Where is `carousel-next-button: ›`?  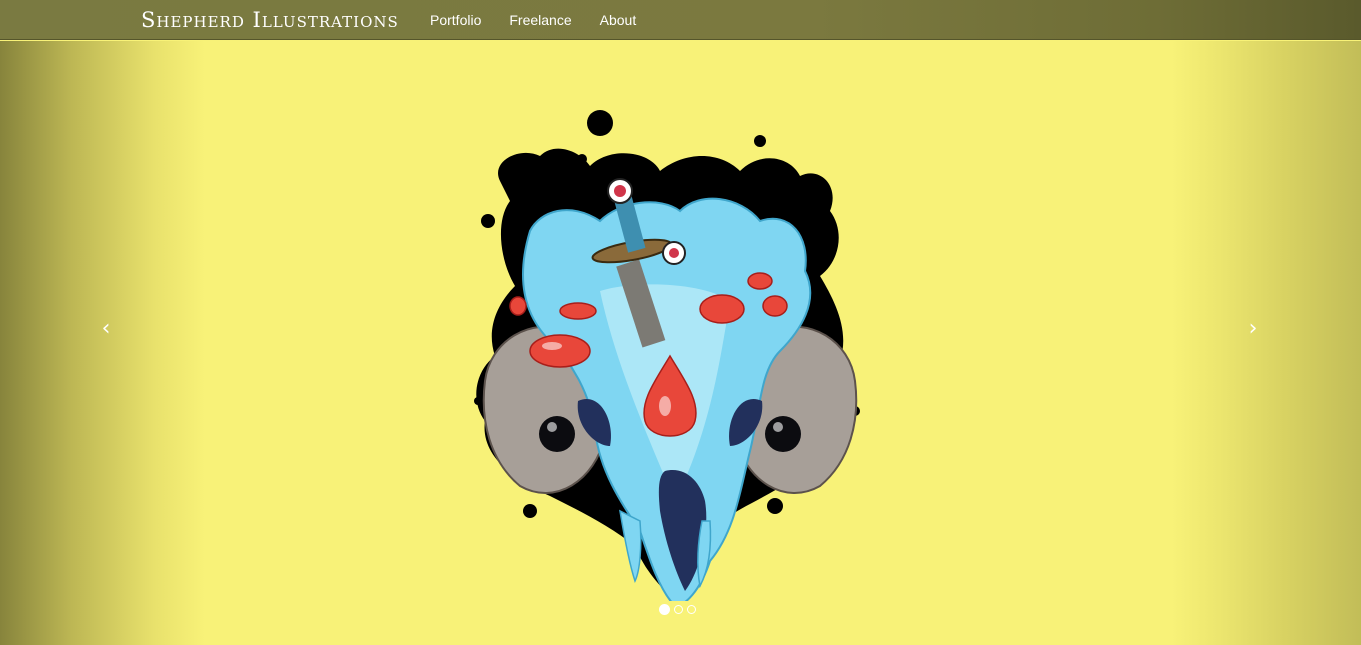 carousel-next-button: › is located at coordinates (1253, 329).